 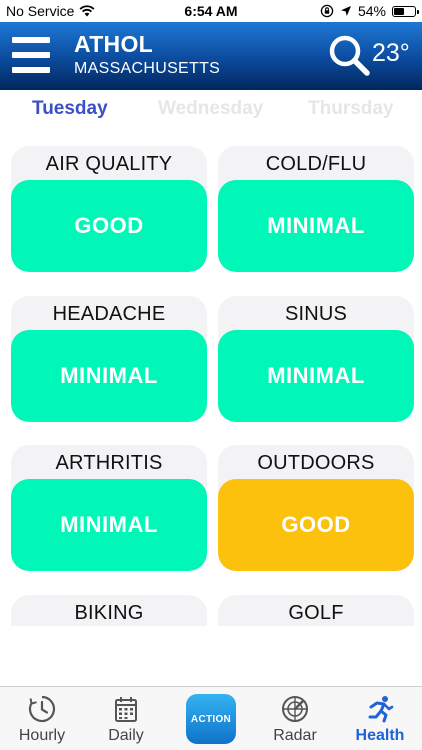 I want to click on nav-label-radar: Radar, so click(x=295, y=735).